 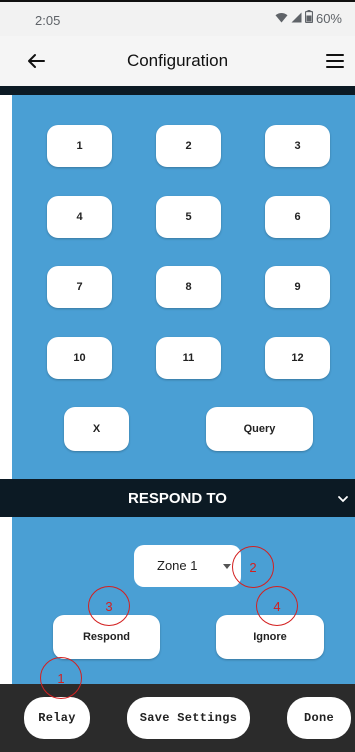 What do you see at coordinates (253, 567) in the screenshot?
I see `annotation-circle-2: 2` at bounding box center [253, 567].